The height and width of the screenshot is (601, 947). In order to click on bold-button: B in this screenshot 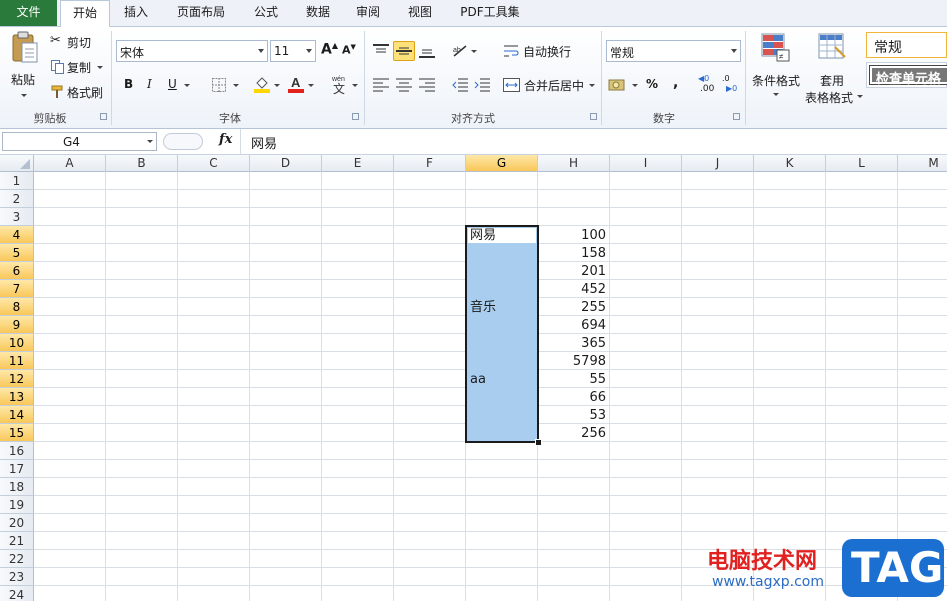, I will do `click(129, 85)`.